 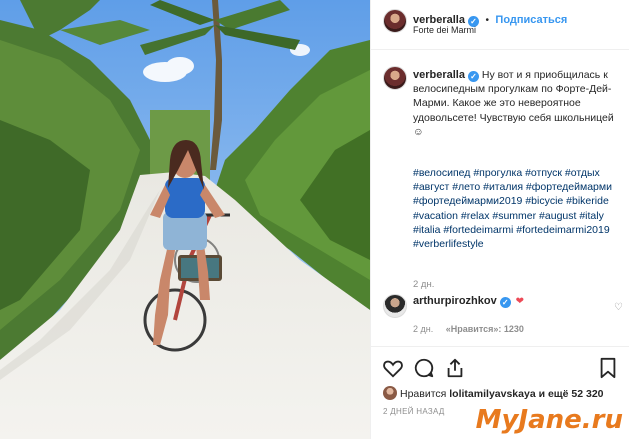 I want to click on comment-like-heart-icon: ♡, so click(x=618, y=307).